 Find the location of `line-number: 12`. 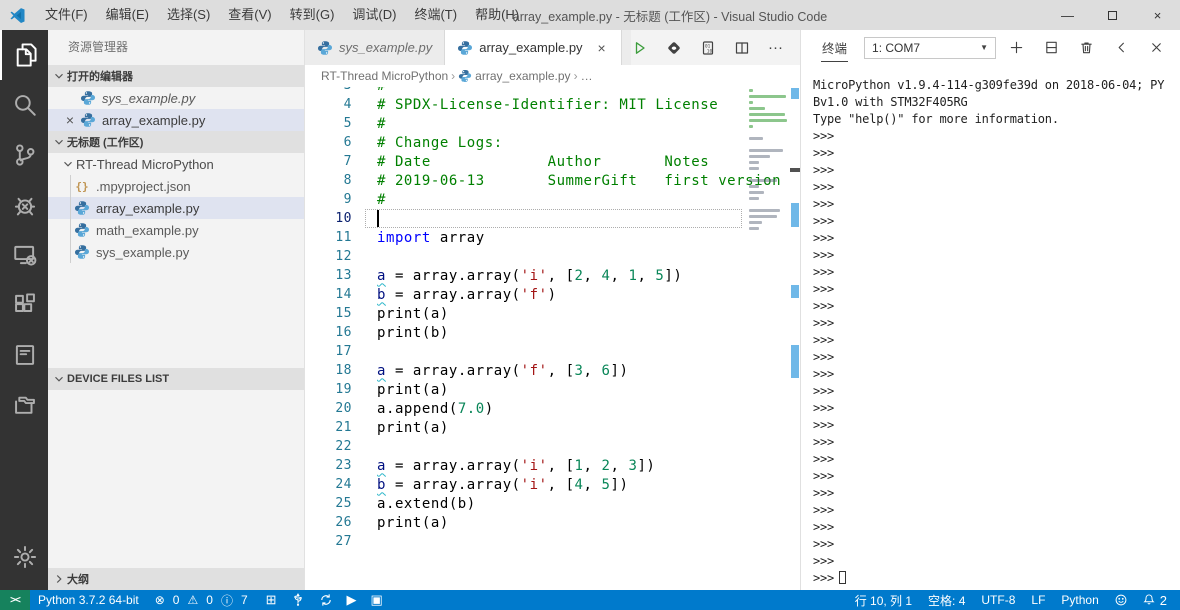

line-number: 12 is located at coordinates (328, 256).